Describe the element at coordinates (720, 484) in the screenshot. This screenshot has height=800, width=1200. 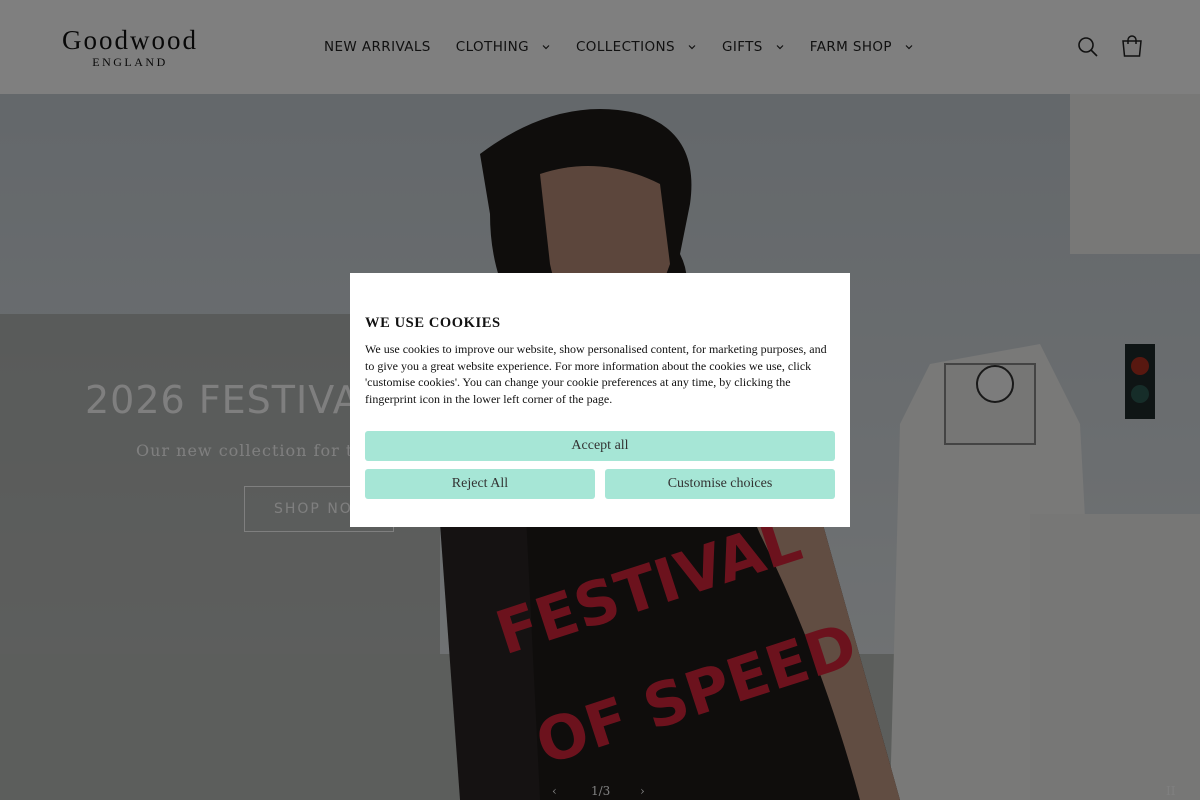
I see `customise-choices-button: Customise choices` at that location.